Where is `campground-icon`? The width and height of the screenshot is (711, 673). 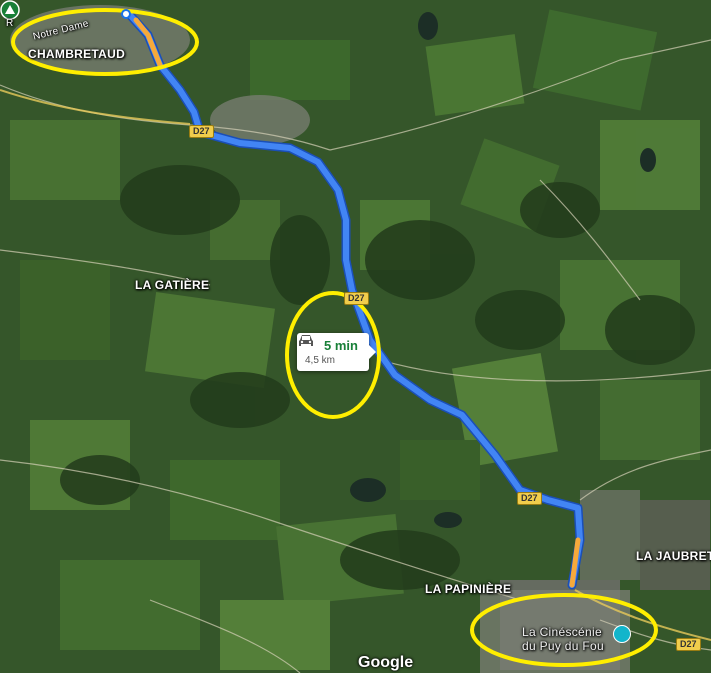
campground-icon is located at coordinates (10, 10).